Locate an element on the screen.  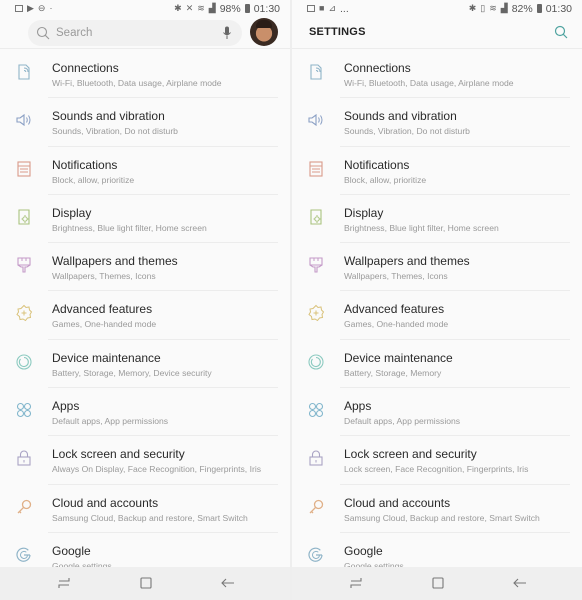
item-label: Display is located at coordinates (72, 212).